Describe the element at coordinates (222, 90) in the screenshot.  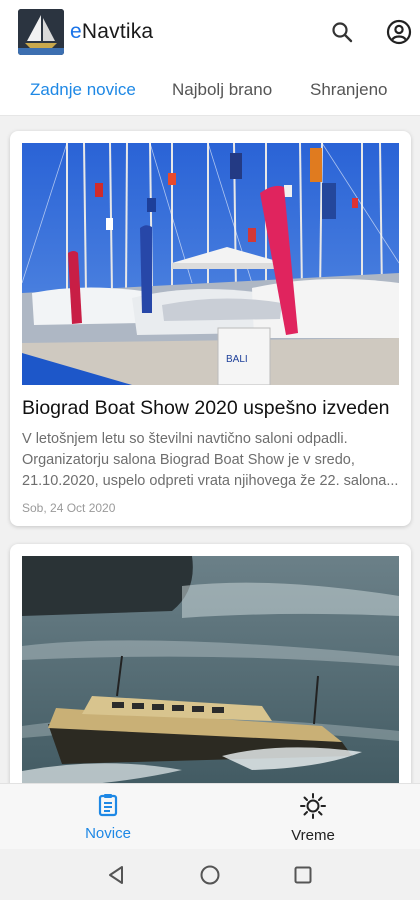
I see `tab-najbolj-brano: Najbolj brano` at that location.